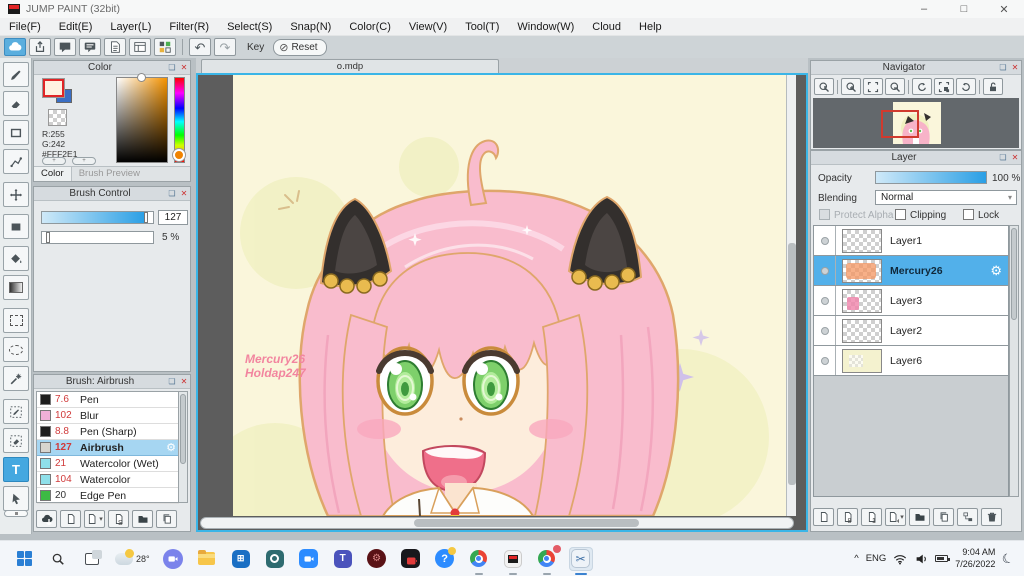 This screenshot has height=576, width=1024. What do you see at coordinates (108, 480) in the screenshot?
I see `brush-row-watercolor: 104 Watercolor` at bounding box center [108, 480].